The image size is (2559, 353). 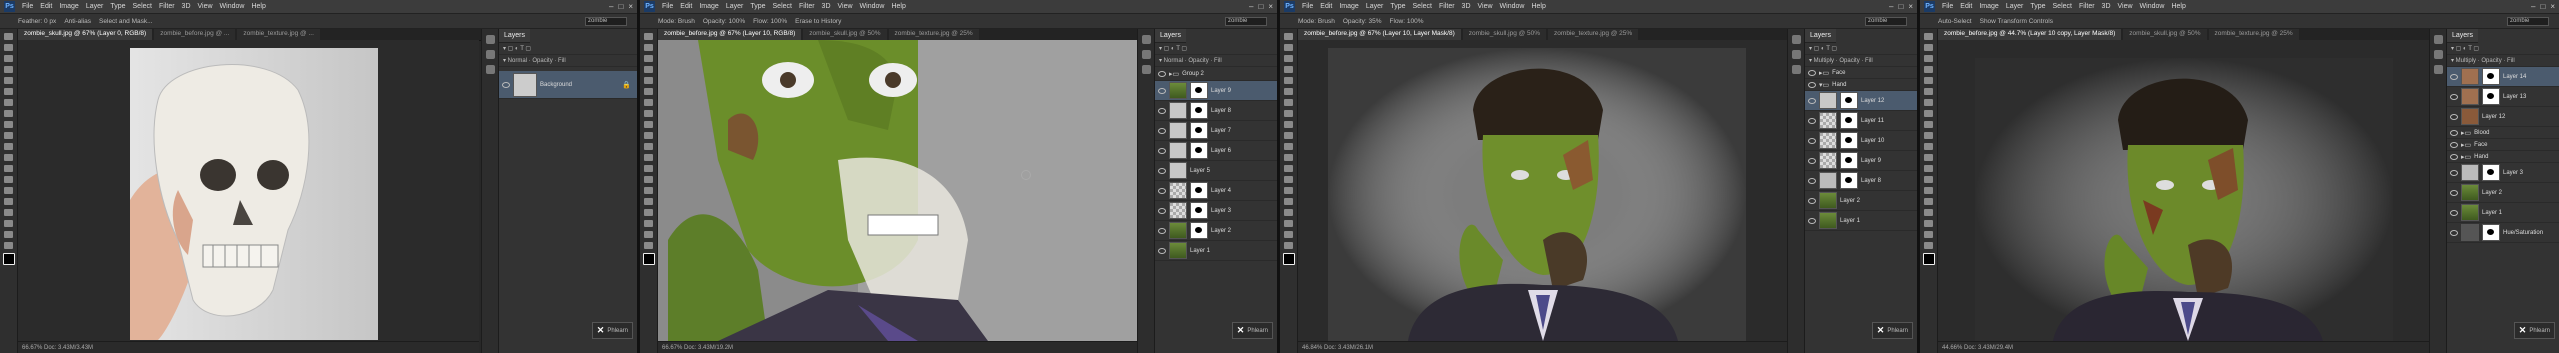 I want to click on menu-help: Help, so click(x=2178, y=6).